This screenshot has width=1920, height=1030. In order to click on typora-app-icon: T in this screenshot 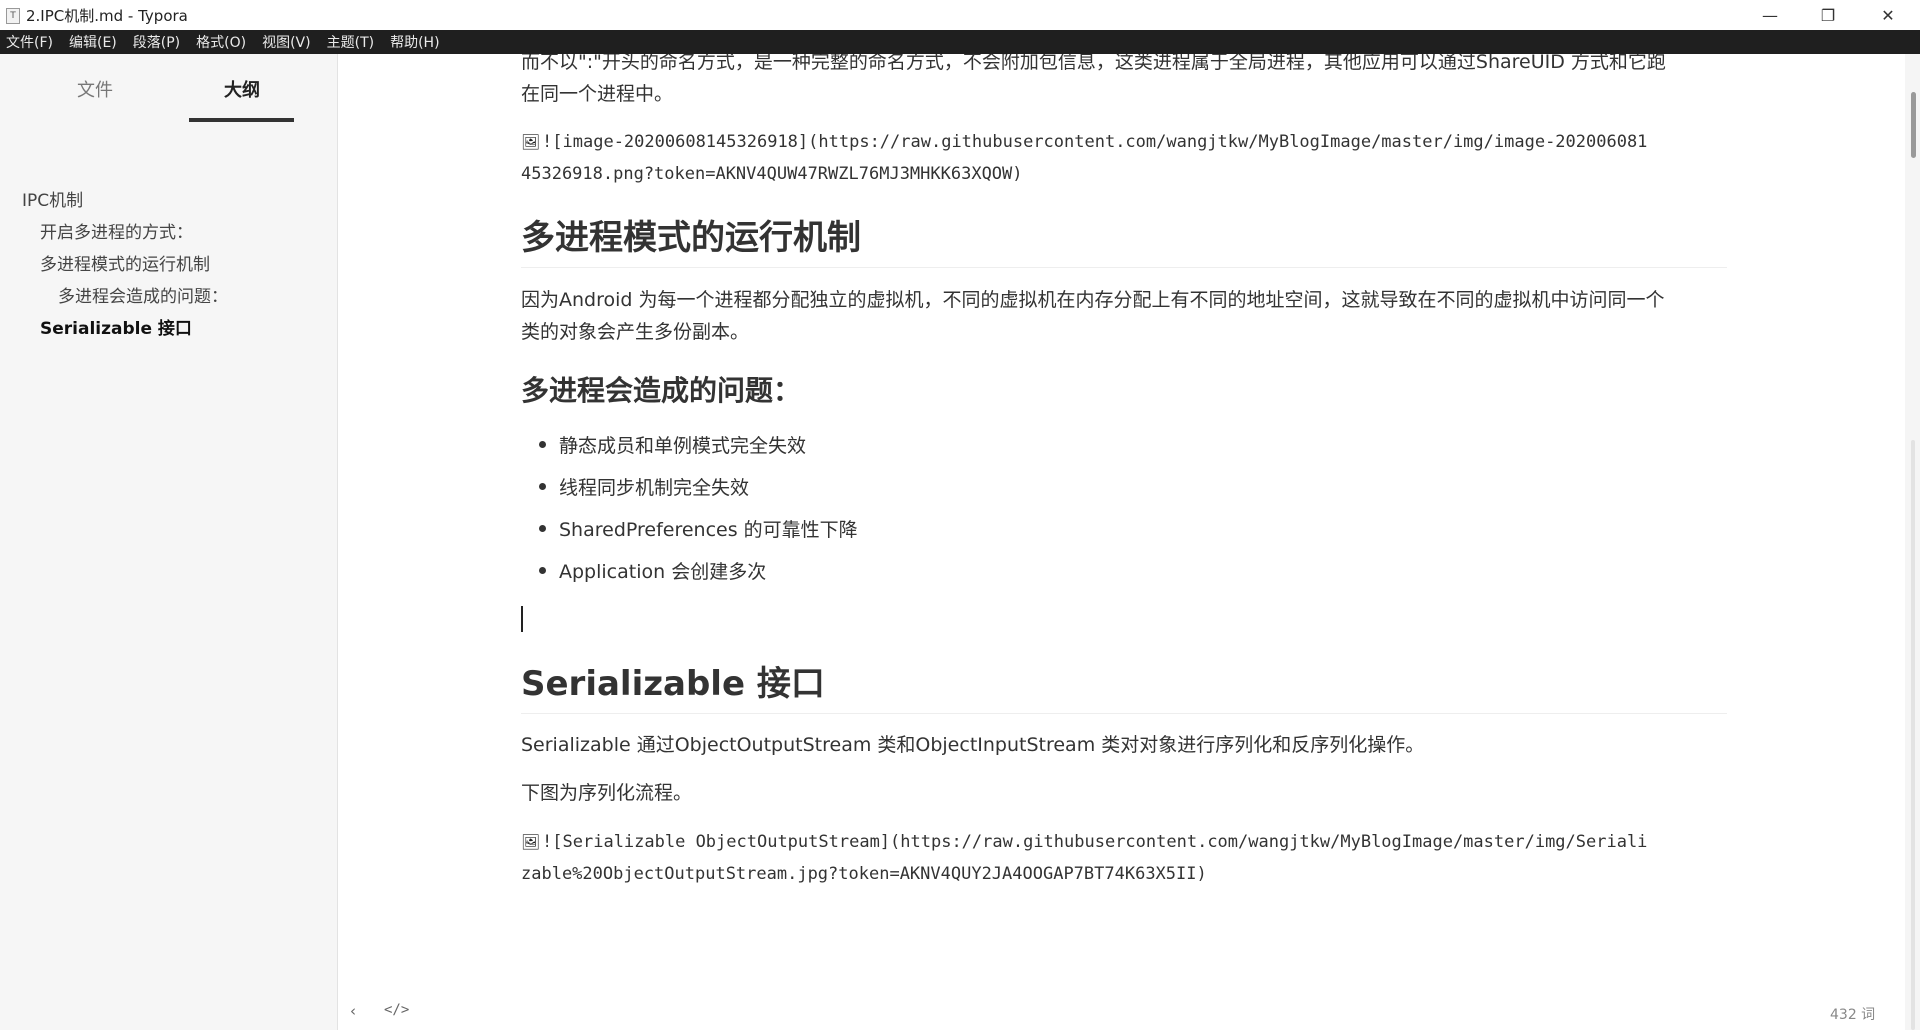, I will do `click(13, 16)`.